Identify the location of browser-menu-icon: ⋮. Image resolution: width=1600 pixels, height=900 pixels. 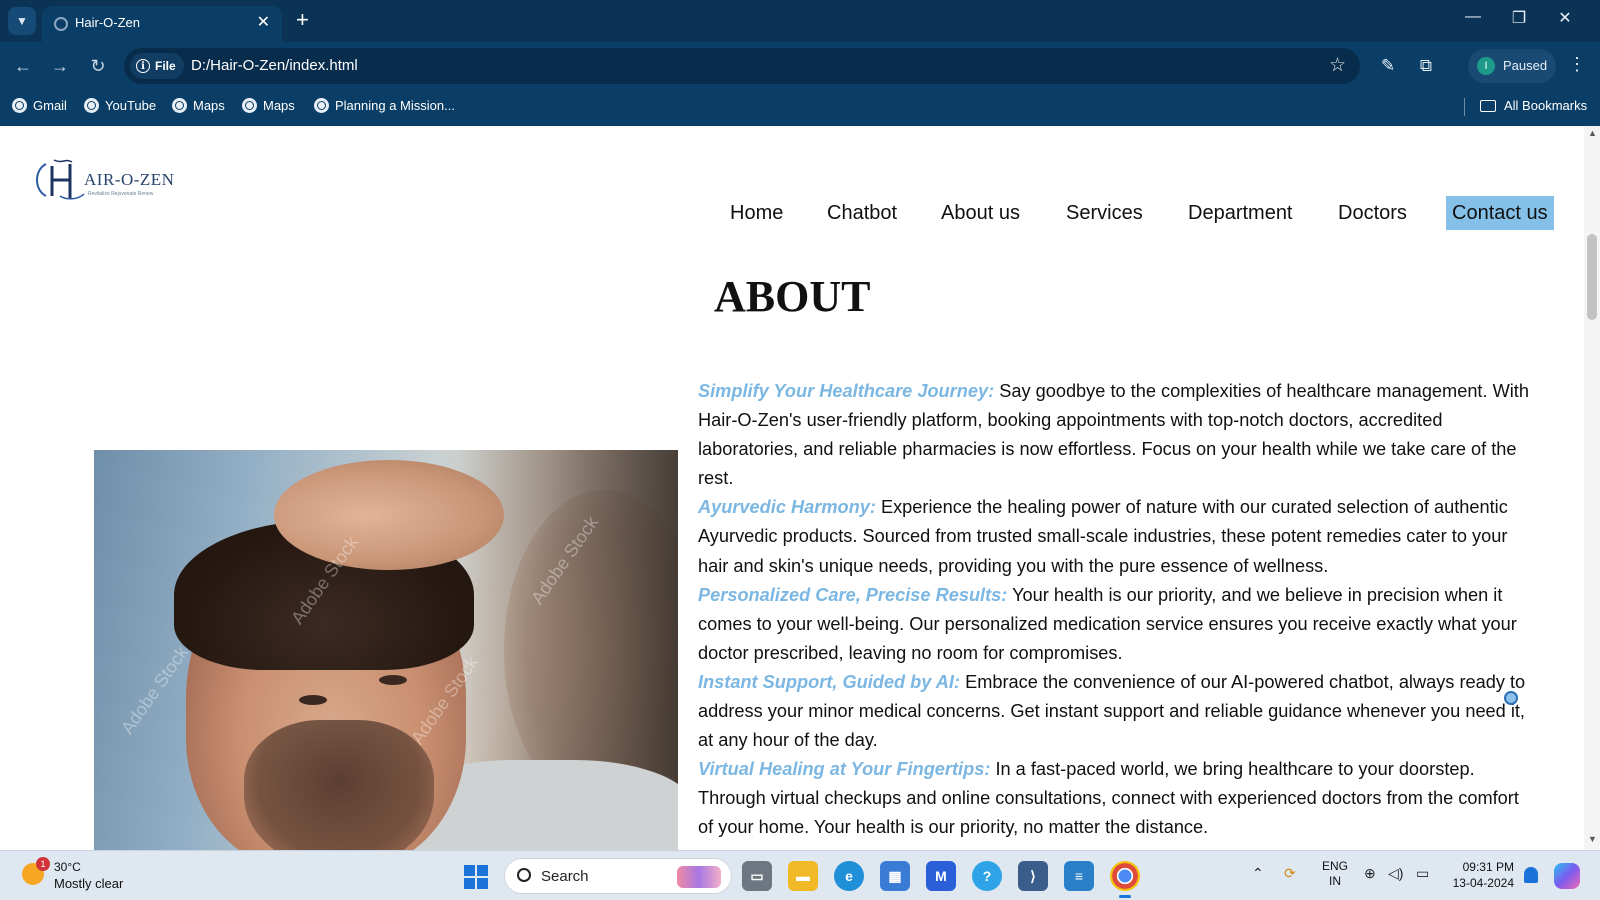
(1577, 64).